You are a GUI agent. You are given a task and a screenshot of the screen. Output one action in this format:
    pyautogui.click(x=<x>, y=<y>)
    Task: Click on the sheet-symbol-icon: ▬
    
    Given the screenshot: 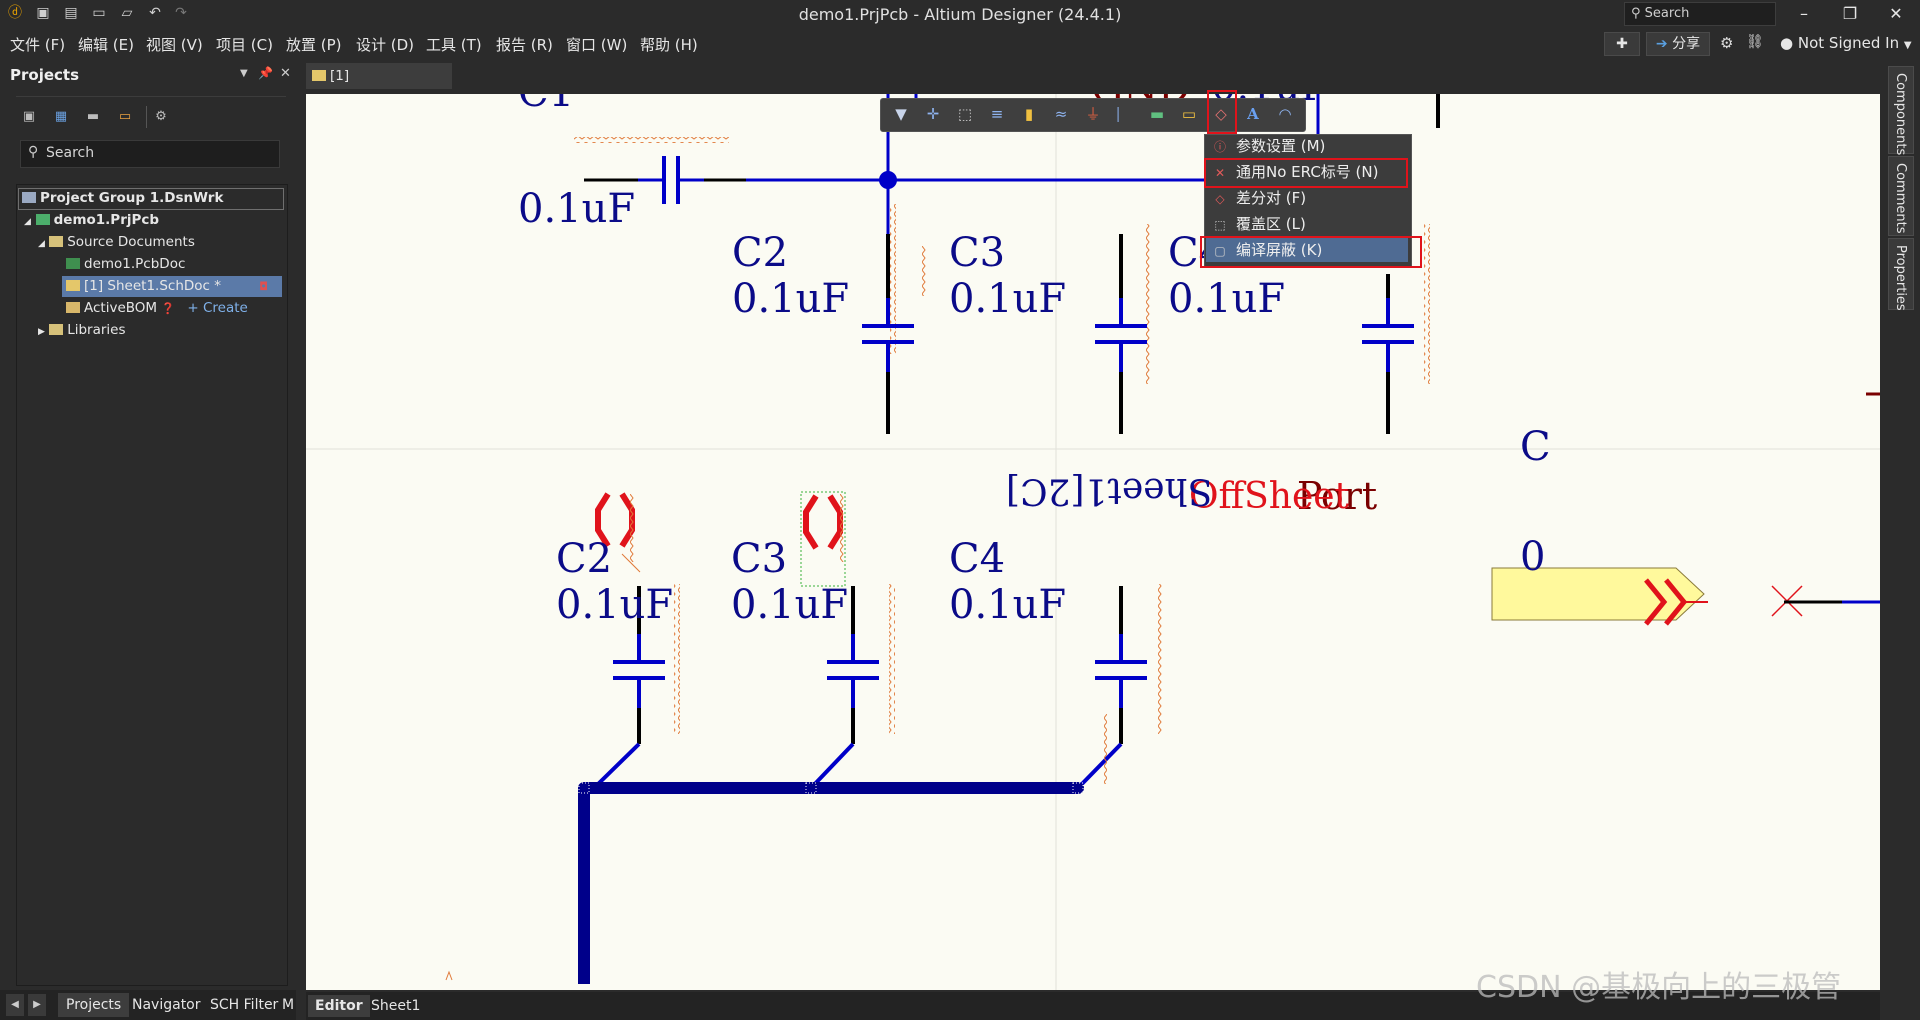 What is the action you would take?
    pyautogui.click(x=1157, y=114)
    